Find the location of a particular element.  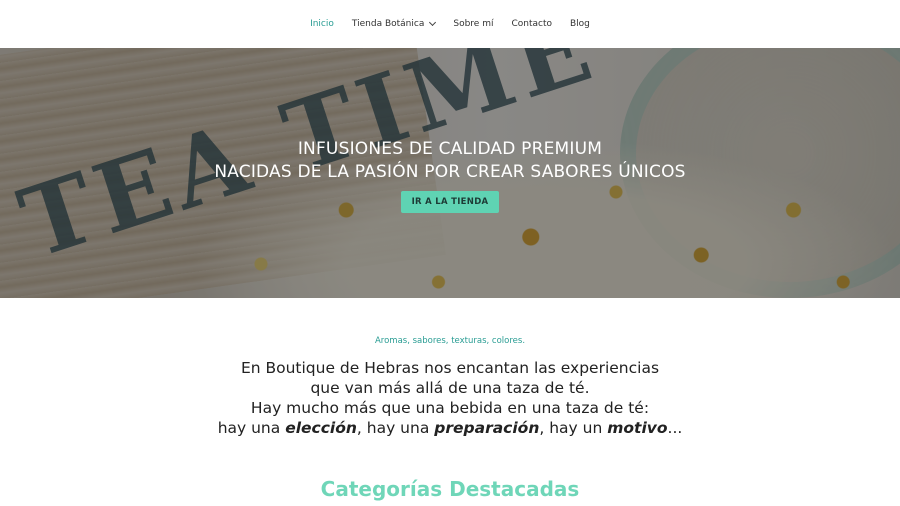

intro-emphasis-eleccion: elección is located at coordinates (321, 428).